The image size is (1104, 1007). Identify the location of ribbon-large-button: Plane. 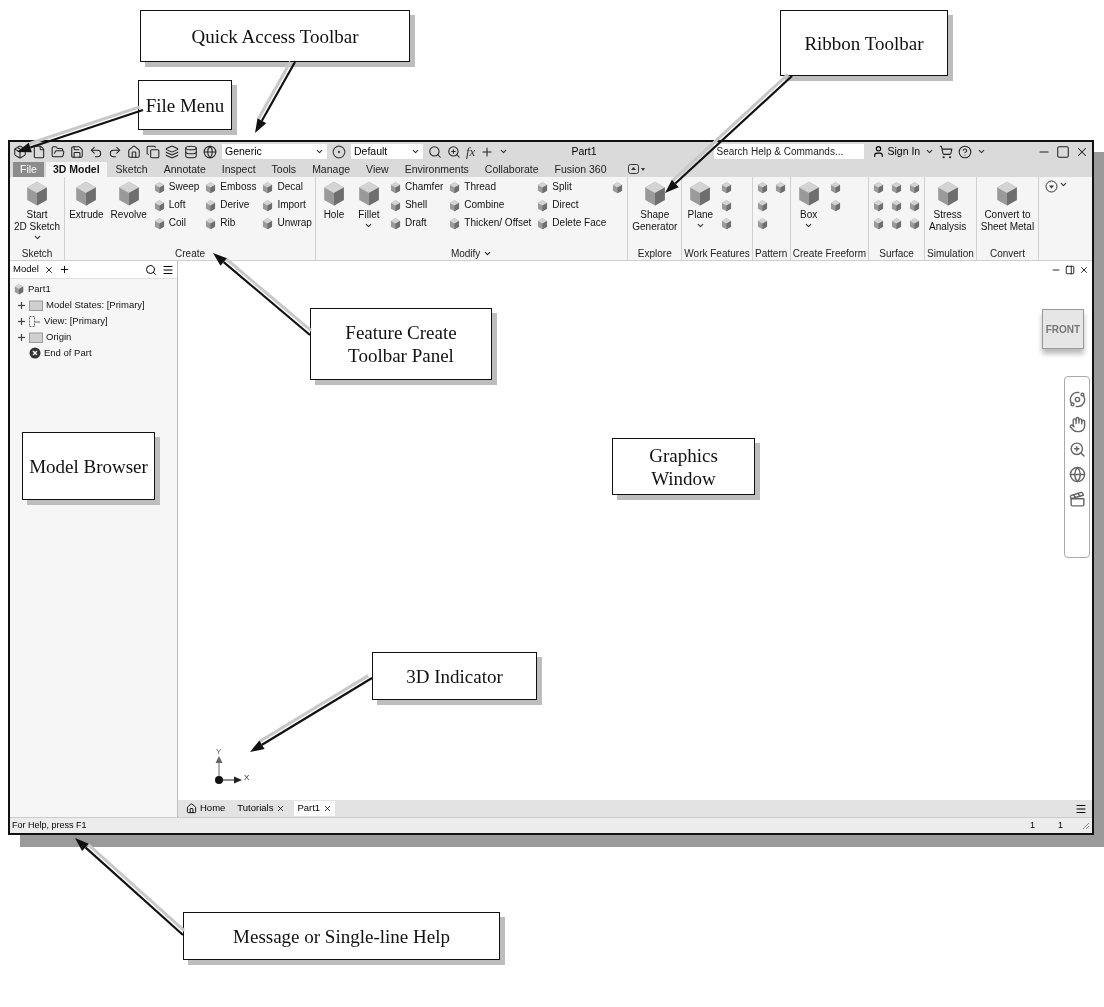
(700, 211).